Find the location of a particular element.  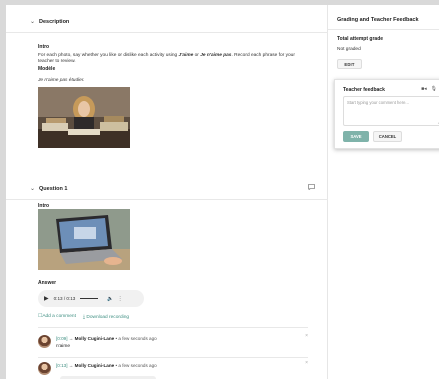

description-title: Description is located at coordinates (54, 21).